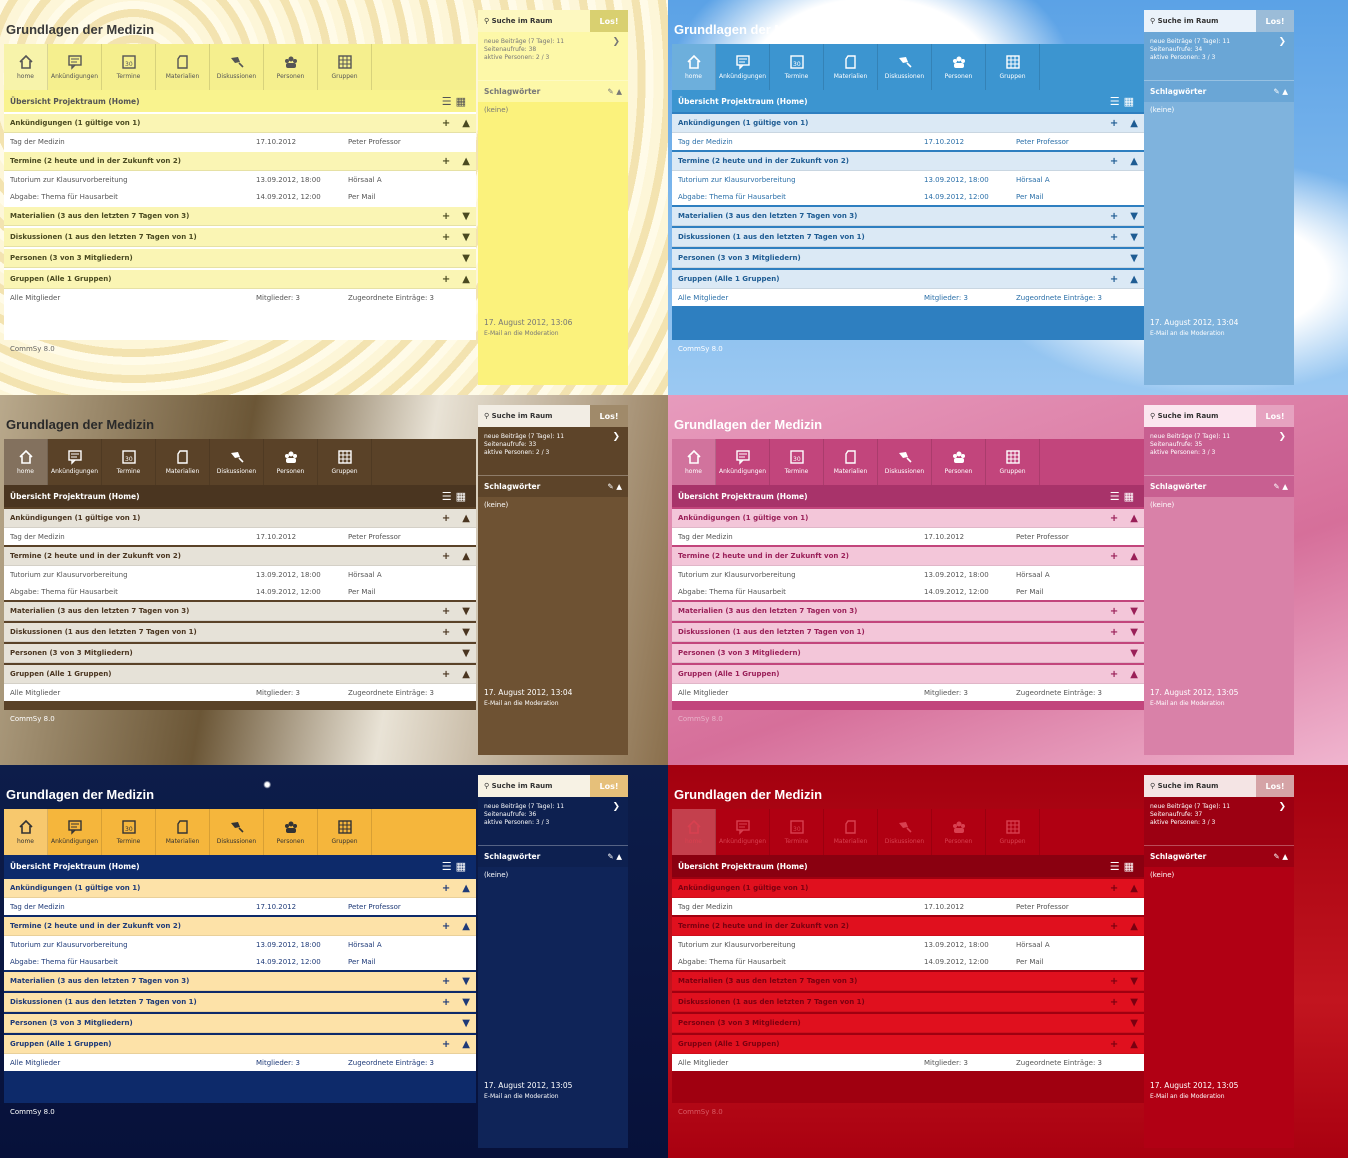 This screenshot has width=1348, height=1158. Describe the element at coordinates (801, 197) in the screenshot. I see `item-title: Abgabe: Thema für Hausarbeit` at that location.